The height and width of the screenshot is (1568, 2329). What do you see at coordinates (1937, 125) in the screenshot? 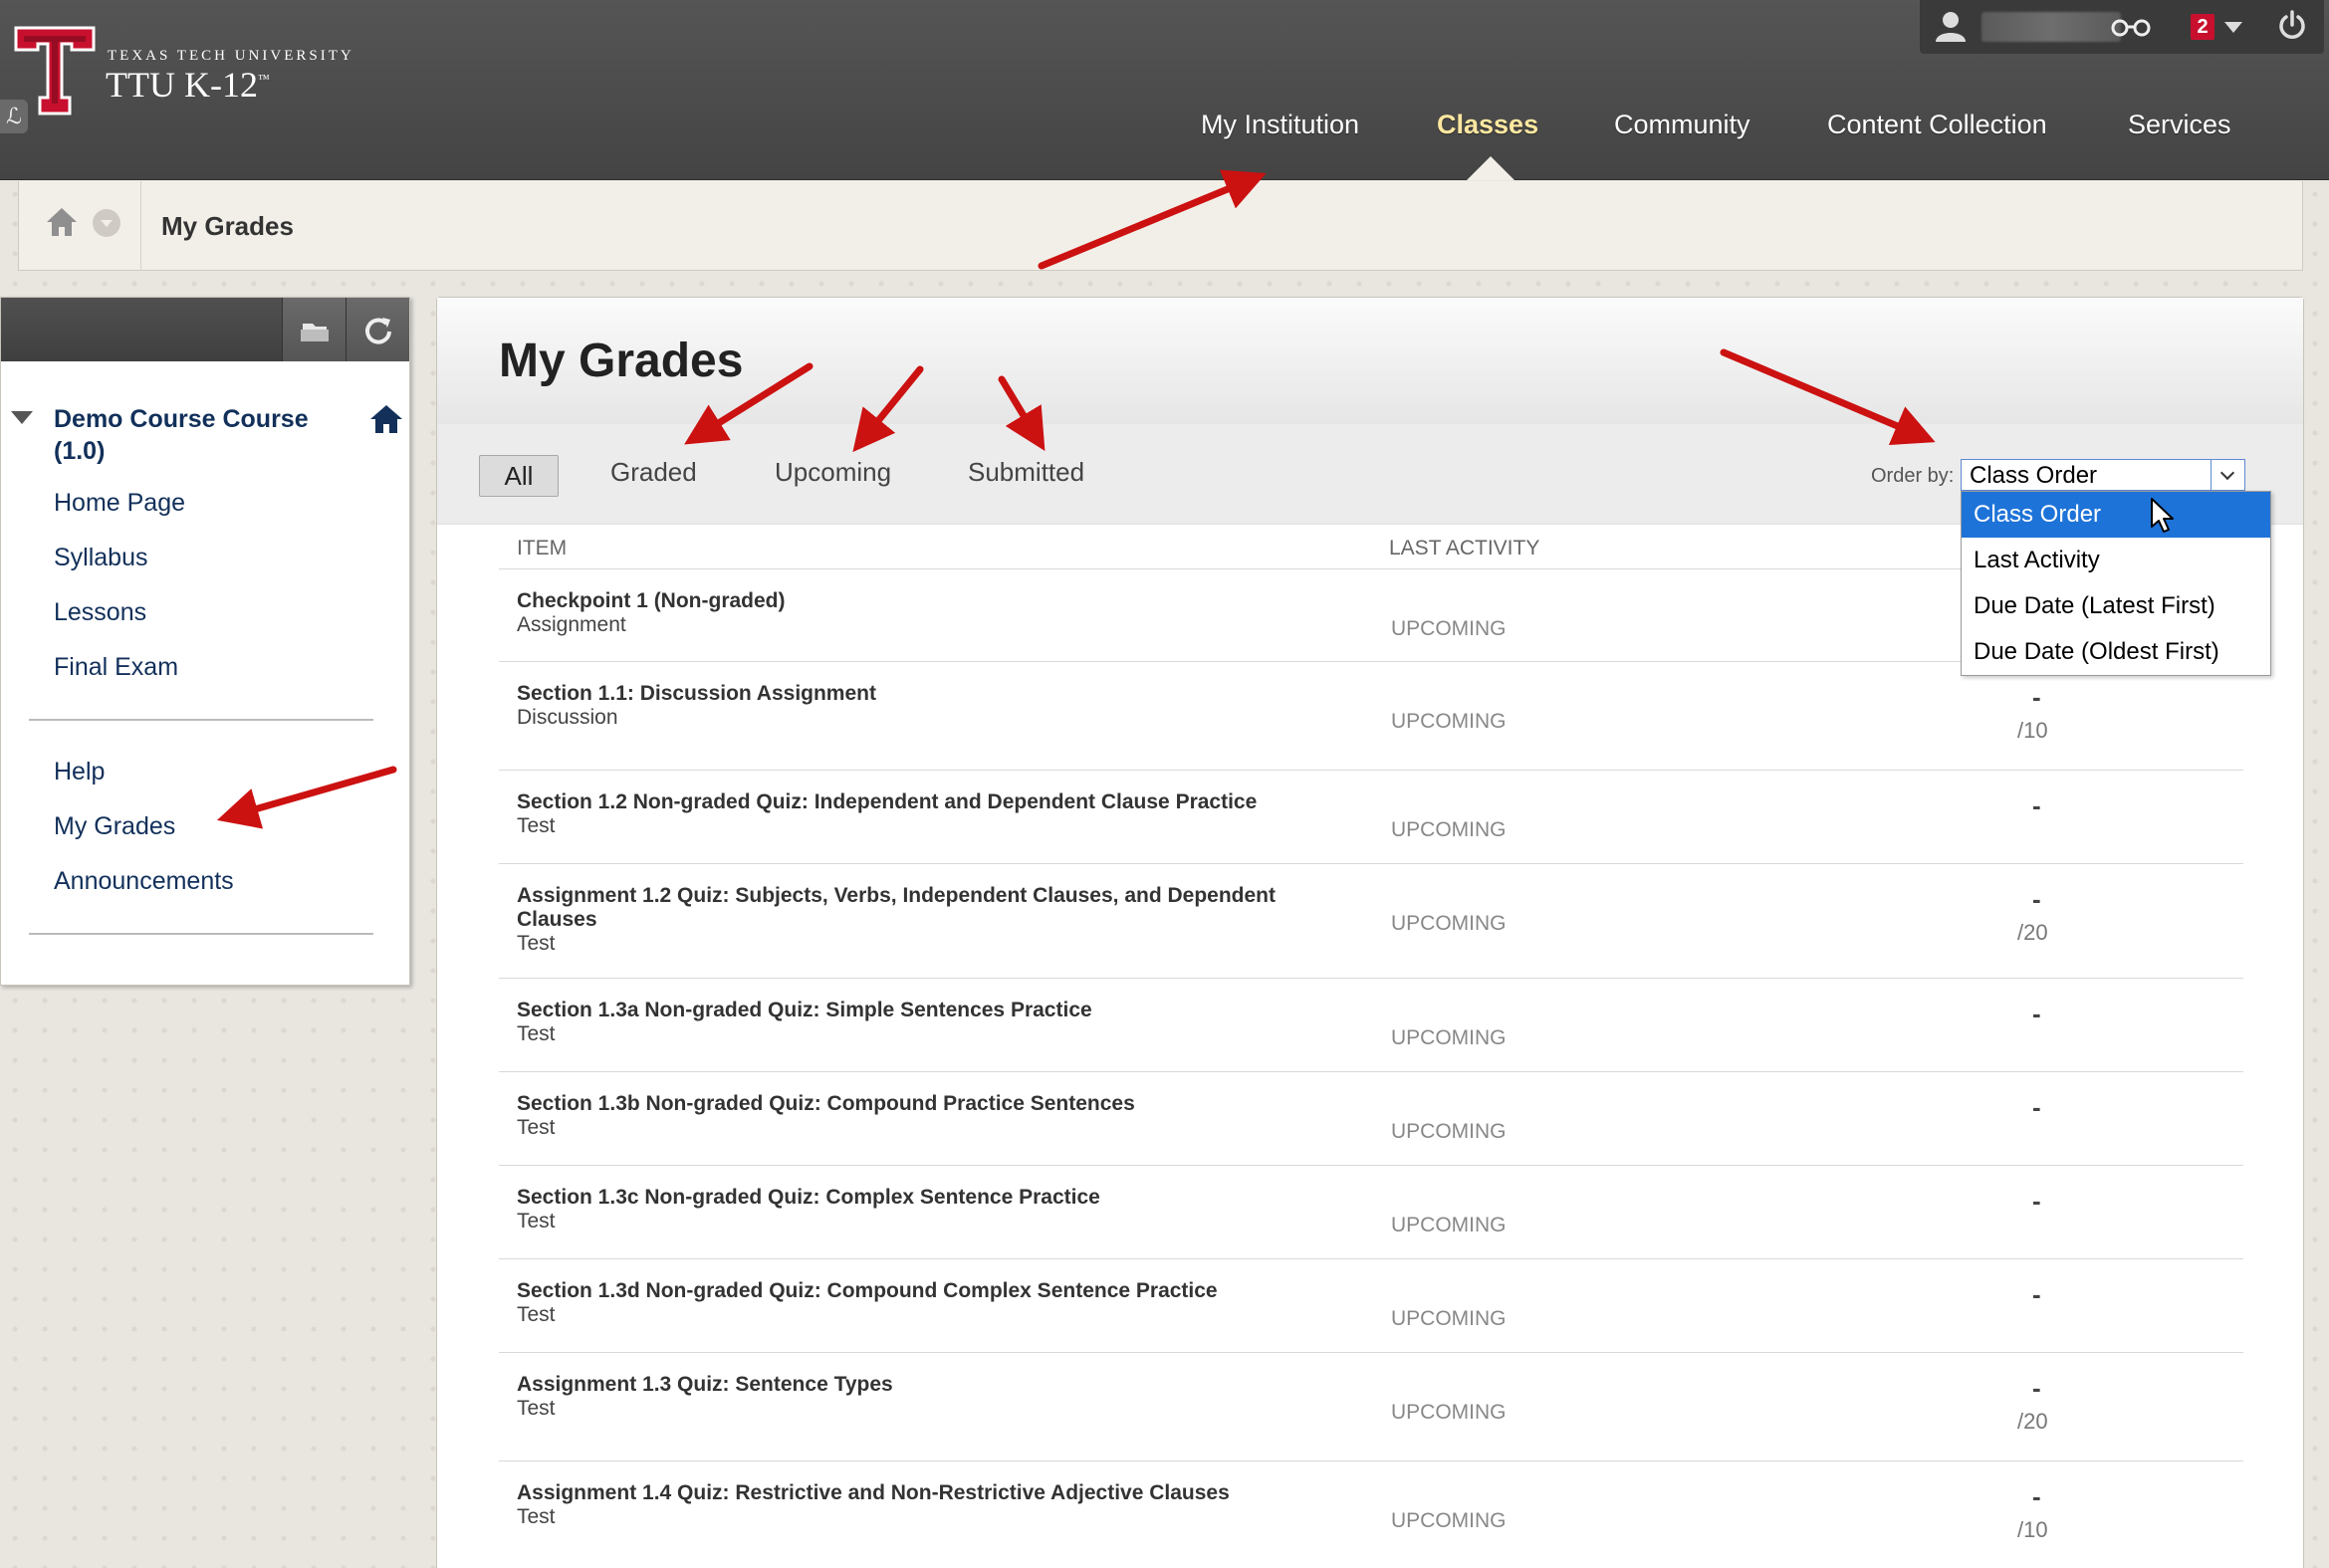
I see `tab-content-collection: Content Collection` at bounding box center [1937, 125].